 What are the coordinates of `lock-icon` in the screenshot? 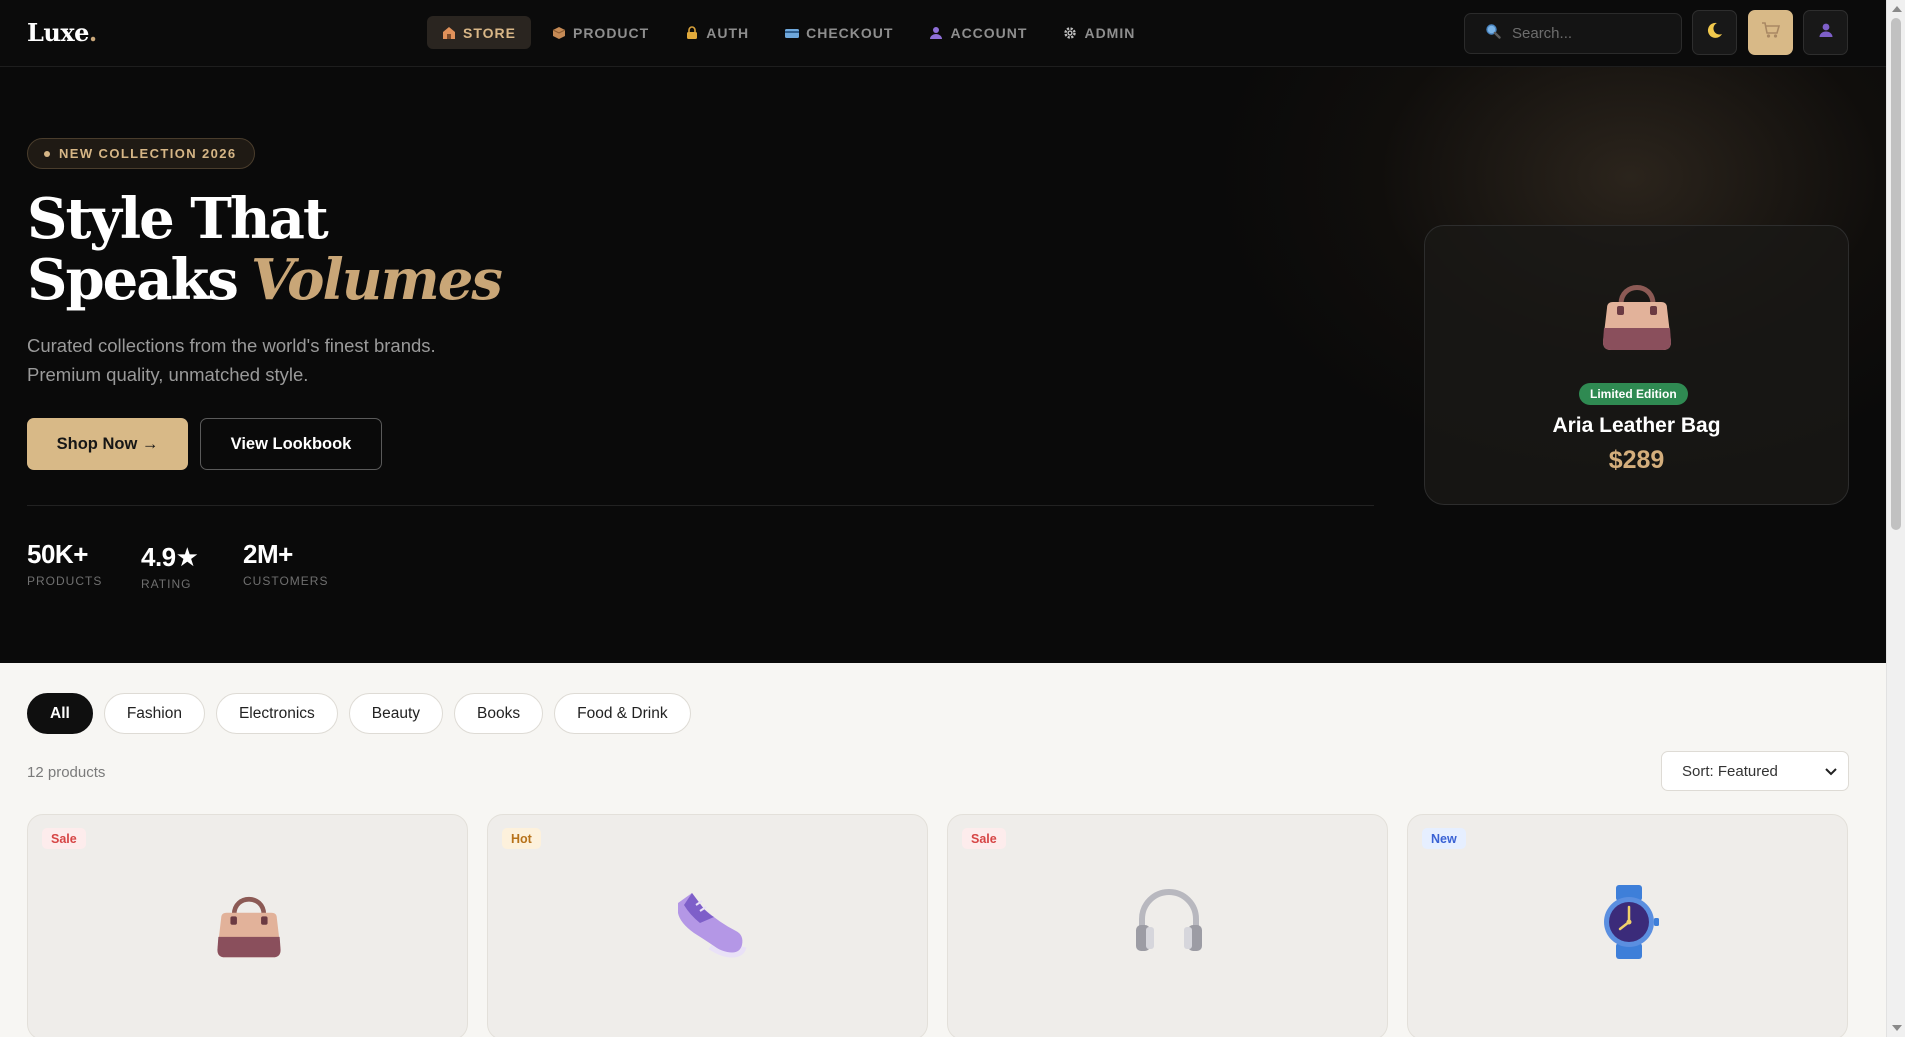 It's located at (692, 32).